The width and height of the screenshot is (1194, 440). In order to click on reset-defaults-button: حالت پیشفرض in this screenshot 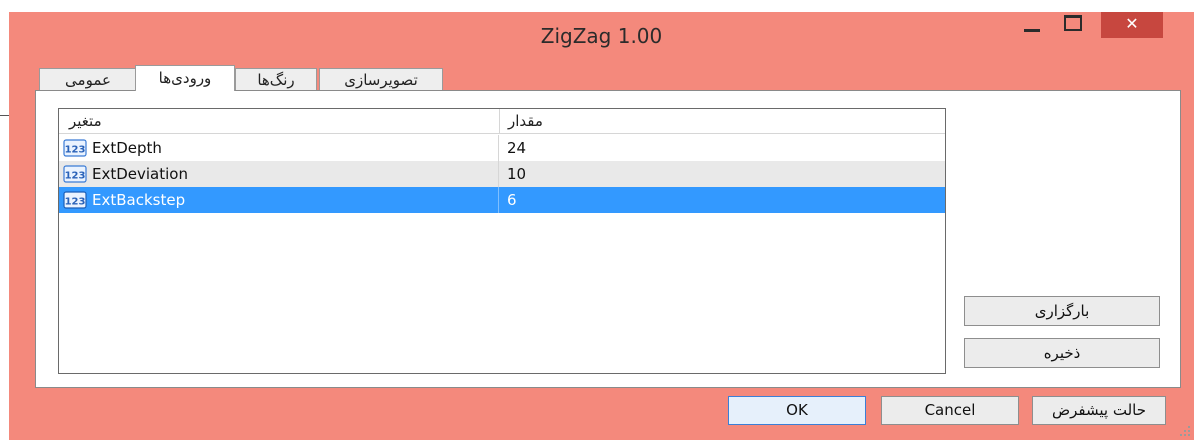, I will do `click(1099, 410)`.